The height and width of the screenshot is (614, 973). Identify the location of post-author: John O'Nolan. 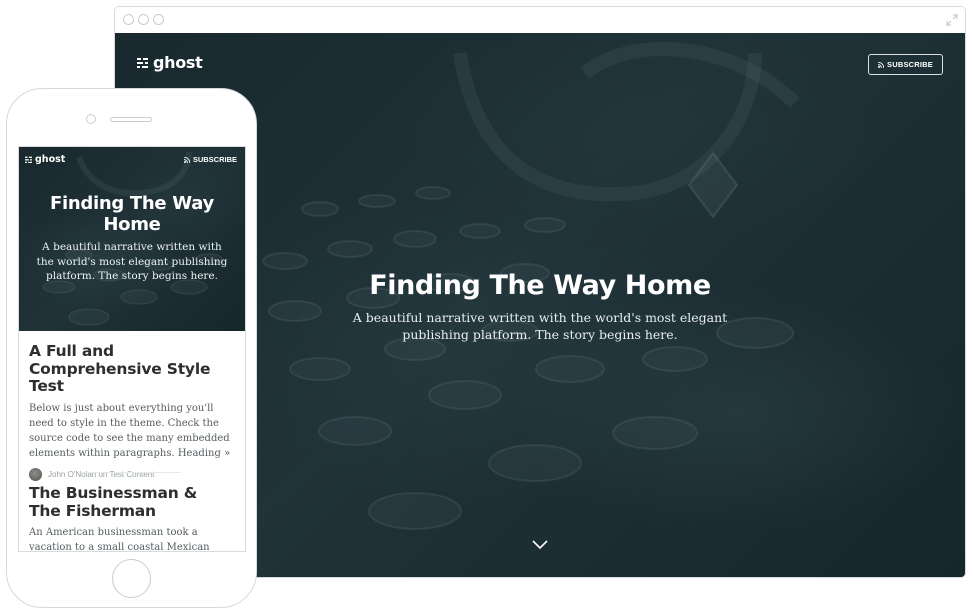
(72, 474).